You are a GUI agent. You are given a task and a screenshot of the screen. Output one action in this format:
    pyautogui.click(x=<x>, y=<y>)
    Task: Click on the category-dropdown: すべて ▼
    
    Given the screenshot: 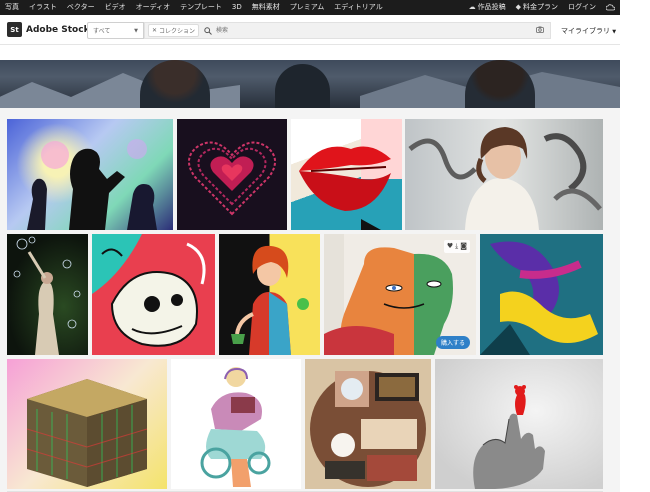 What is the action you would take?
    pyautogui.click(x=115, y=30)
    